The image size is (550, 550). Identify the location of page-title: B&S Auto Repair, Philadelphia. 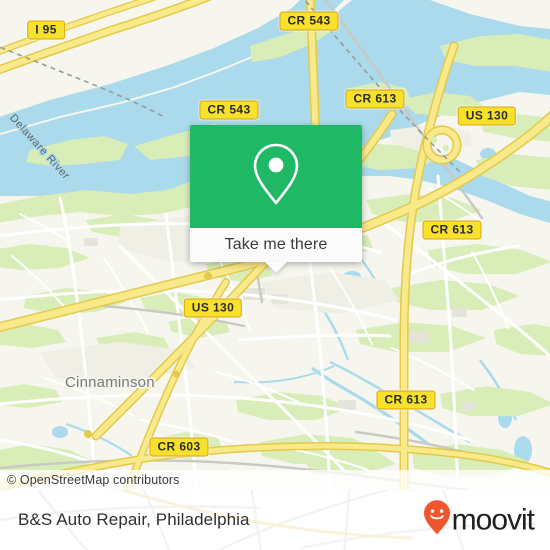
(134, 519).